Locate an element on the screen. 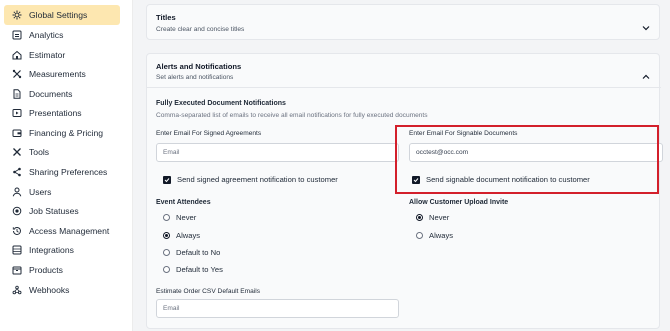 This screenshot has height=331, width=670. upload-invite-option-always: Always is located at coordinates (434, 235).